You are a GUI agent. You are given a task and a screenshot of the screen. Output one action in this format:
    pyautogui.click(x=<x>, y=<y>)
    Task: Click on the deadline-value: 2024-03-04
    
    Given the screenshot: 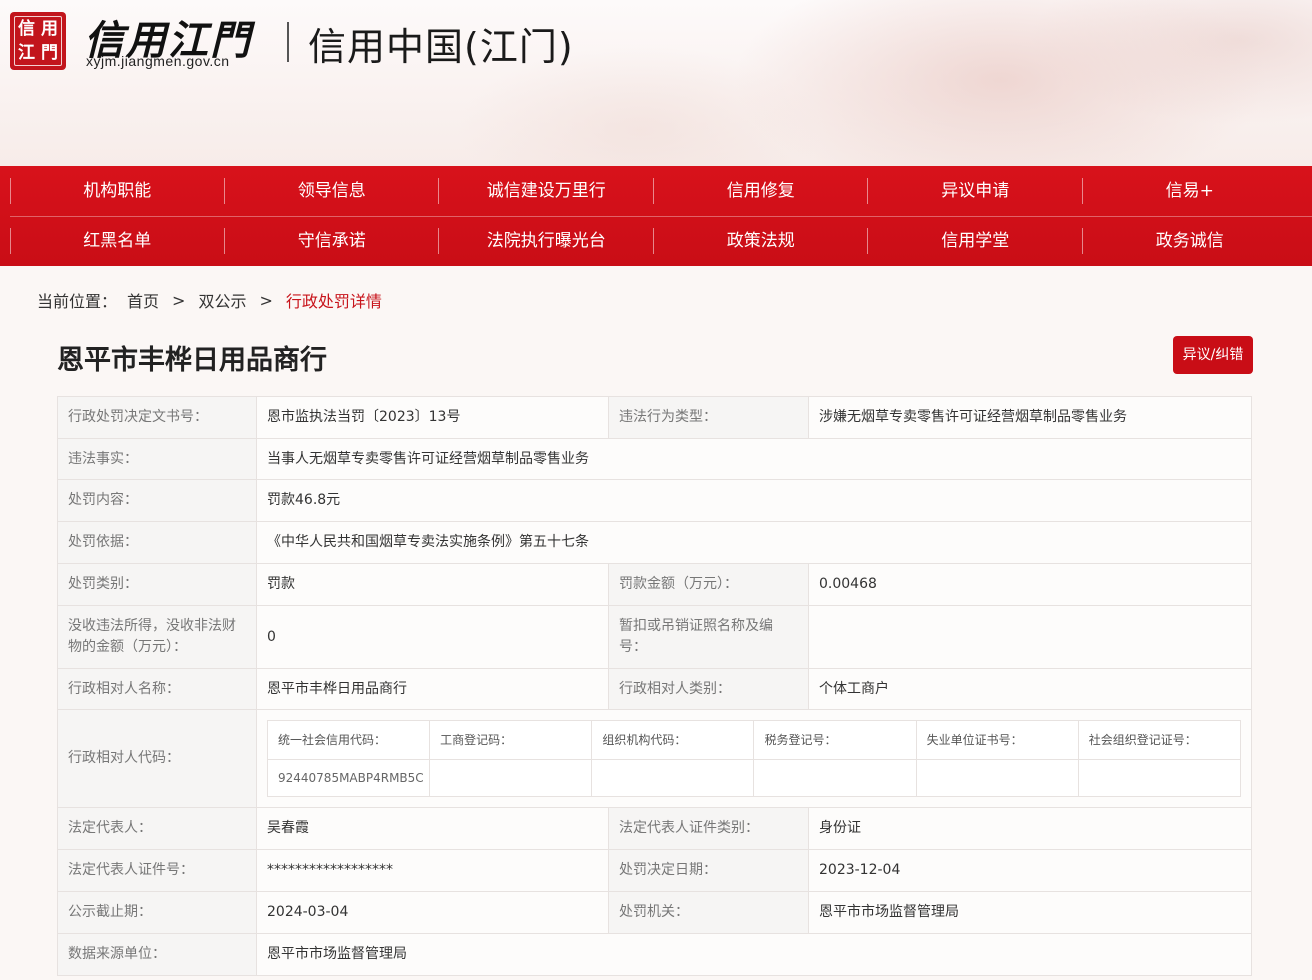 What is the action you would take?
    pyautogui.click(x=432, y=912)
    